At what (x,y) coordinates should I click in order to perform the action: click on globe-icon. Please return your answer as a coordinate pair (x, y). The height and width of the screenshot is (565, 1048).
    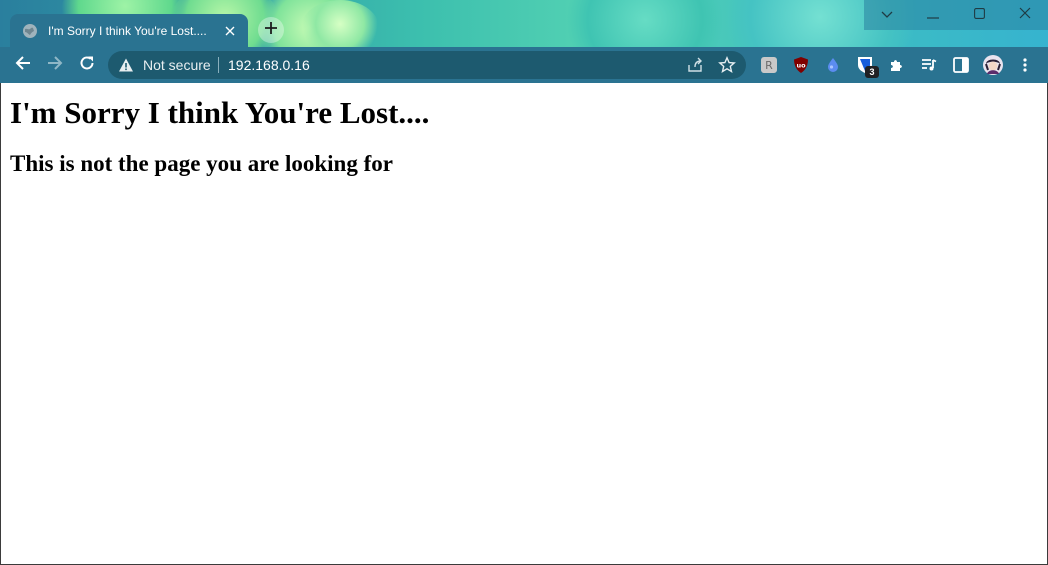
    Looking at the image, I should click on (30, 31).